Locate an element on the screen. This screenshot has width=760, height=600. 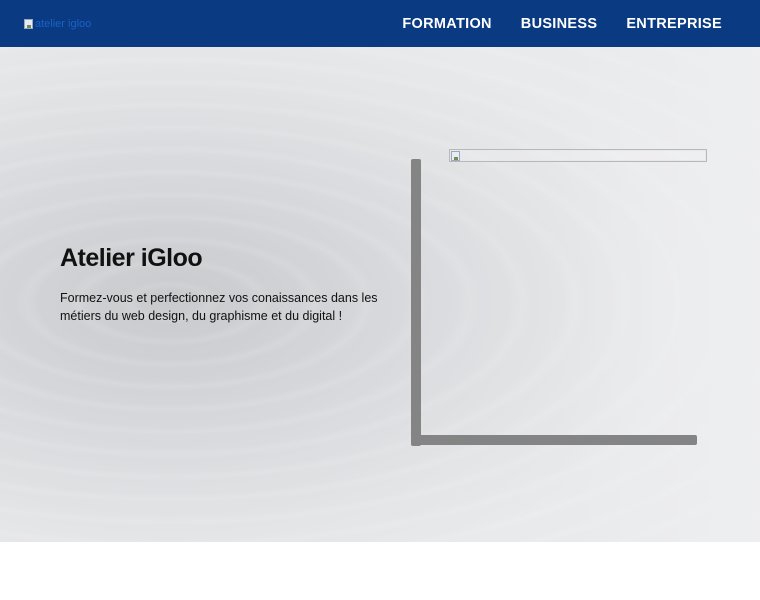
logo-alt-text: atelier igloo is located at coordinates (63, 24).